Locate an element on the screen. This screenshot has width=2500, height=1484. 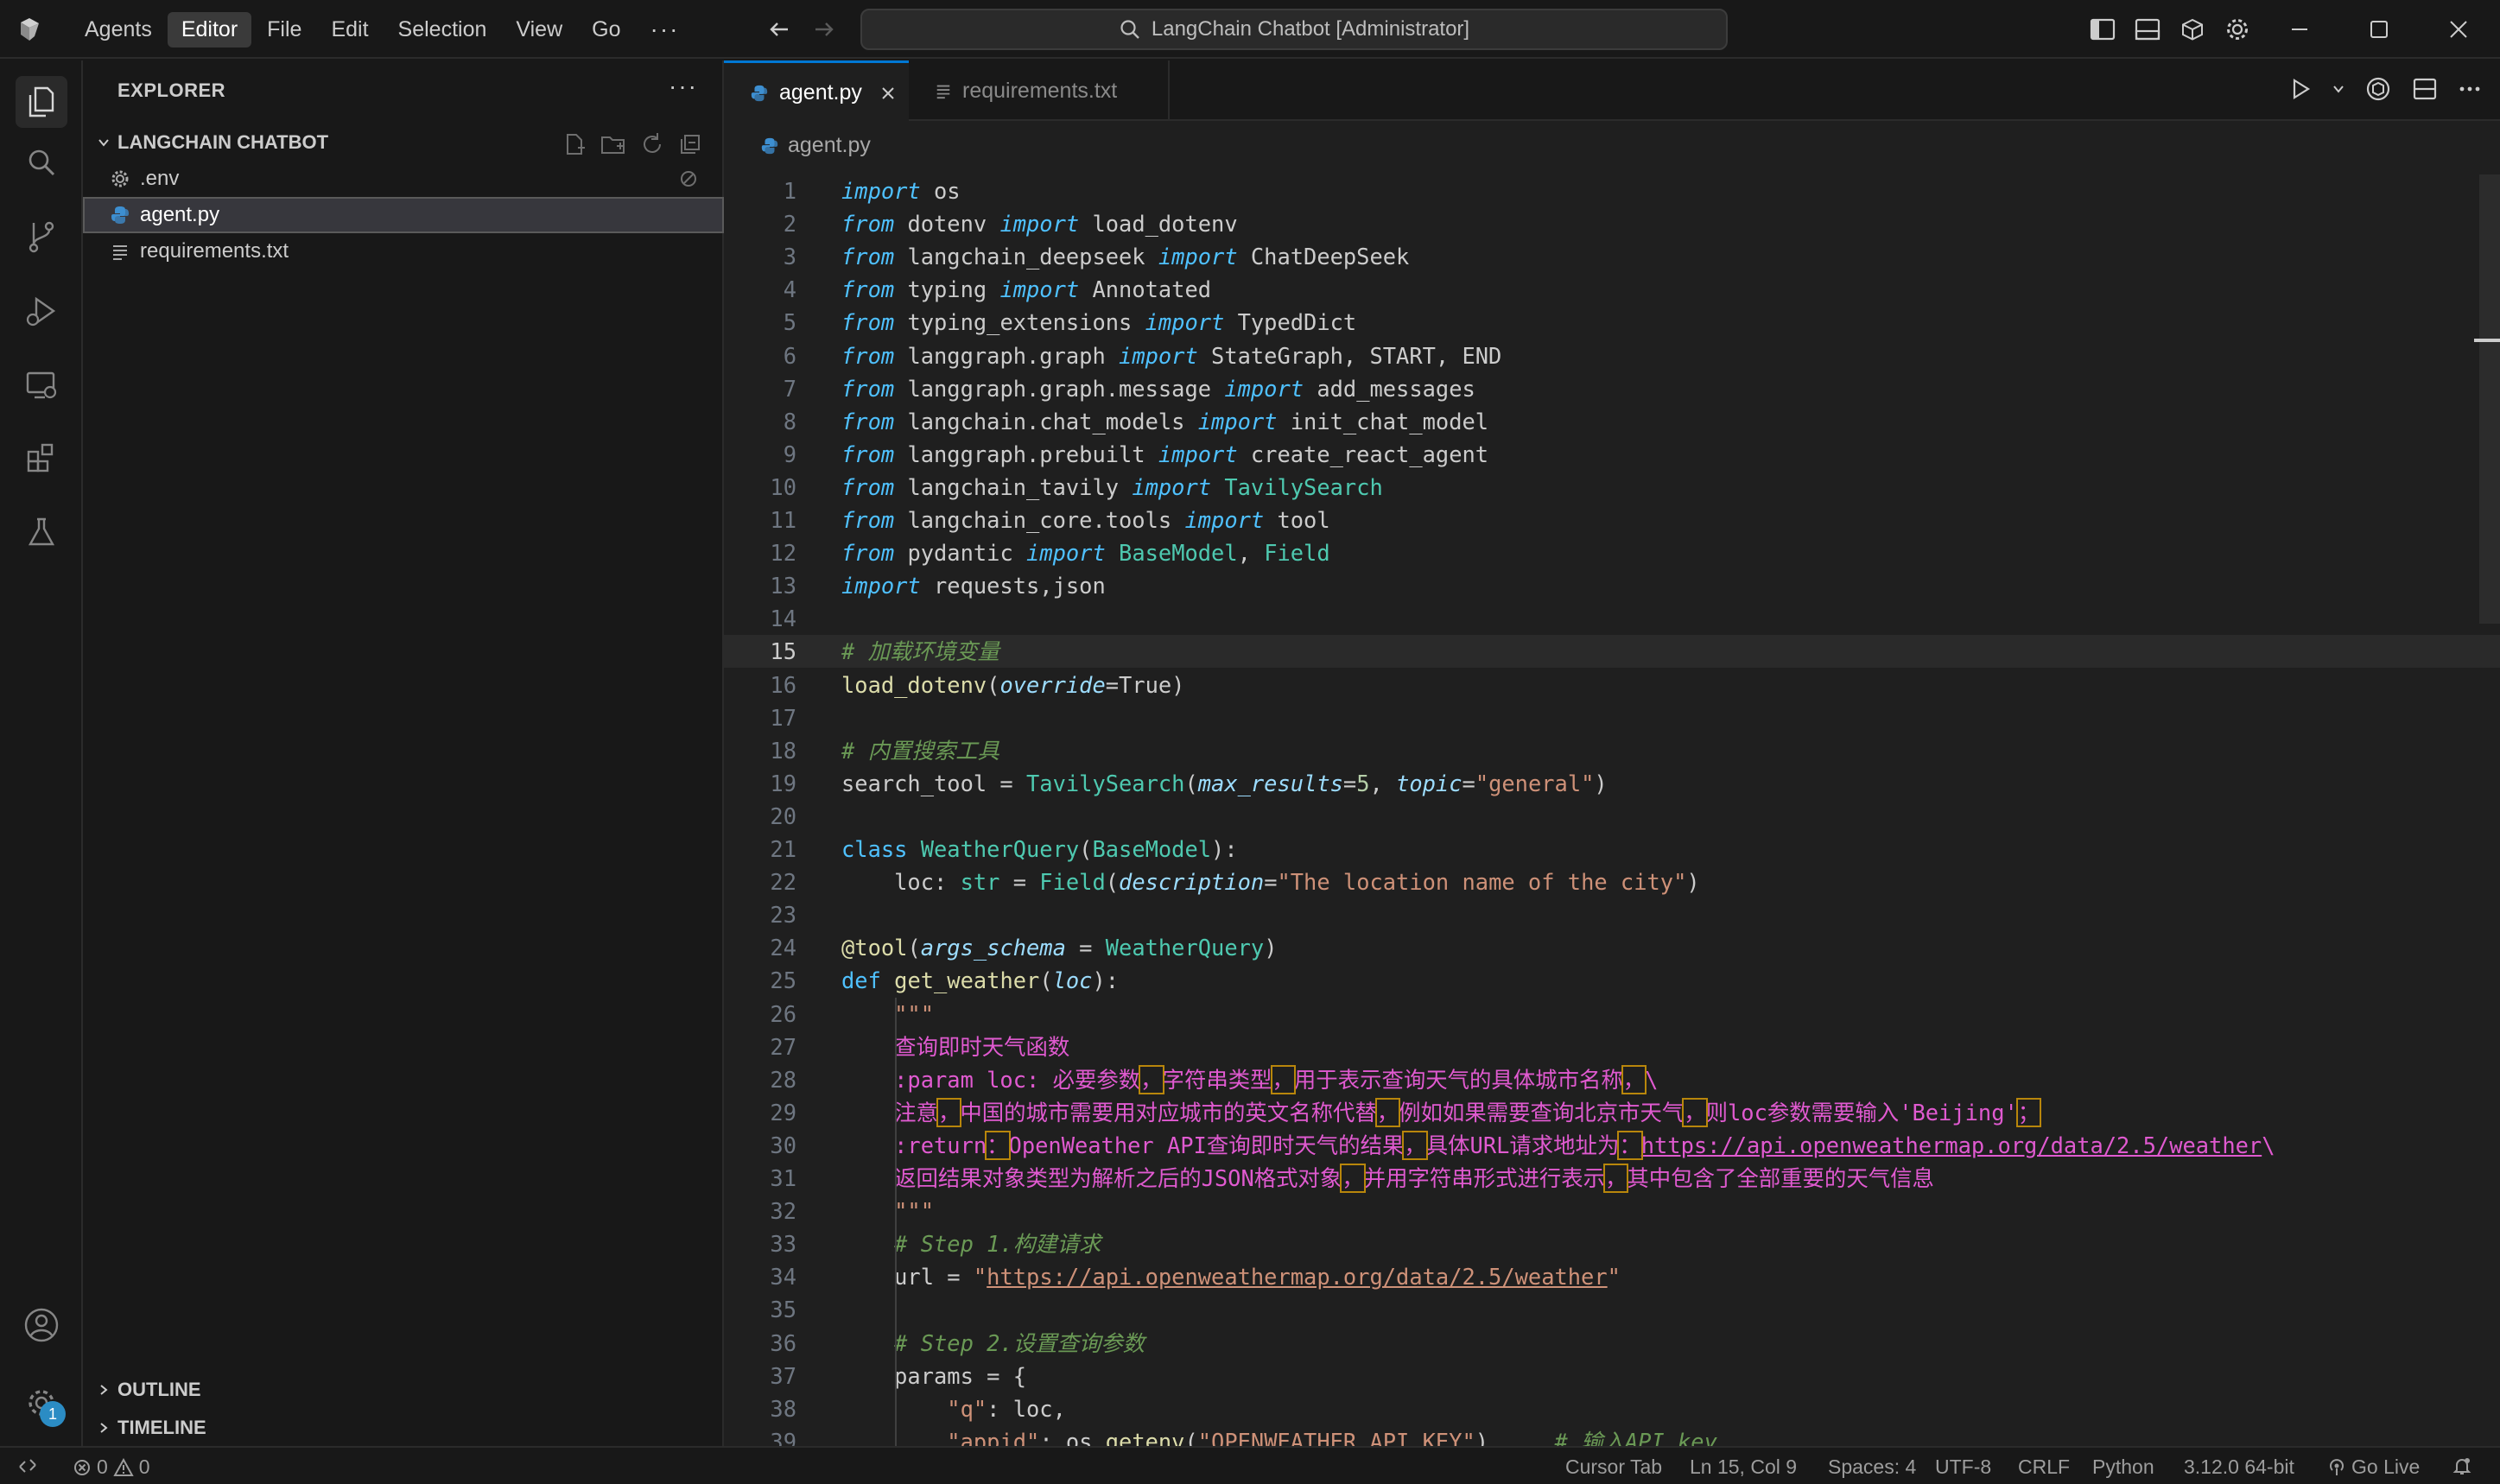
indentation-status: Spaces: 4 is located at coordinates (1872, 1467).